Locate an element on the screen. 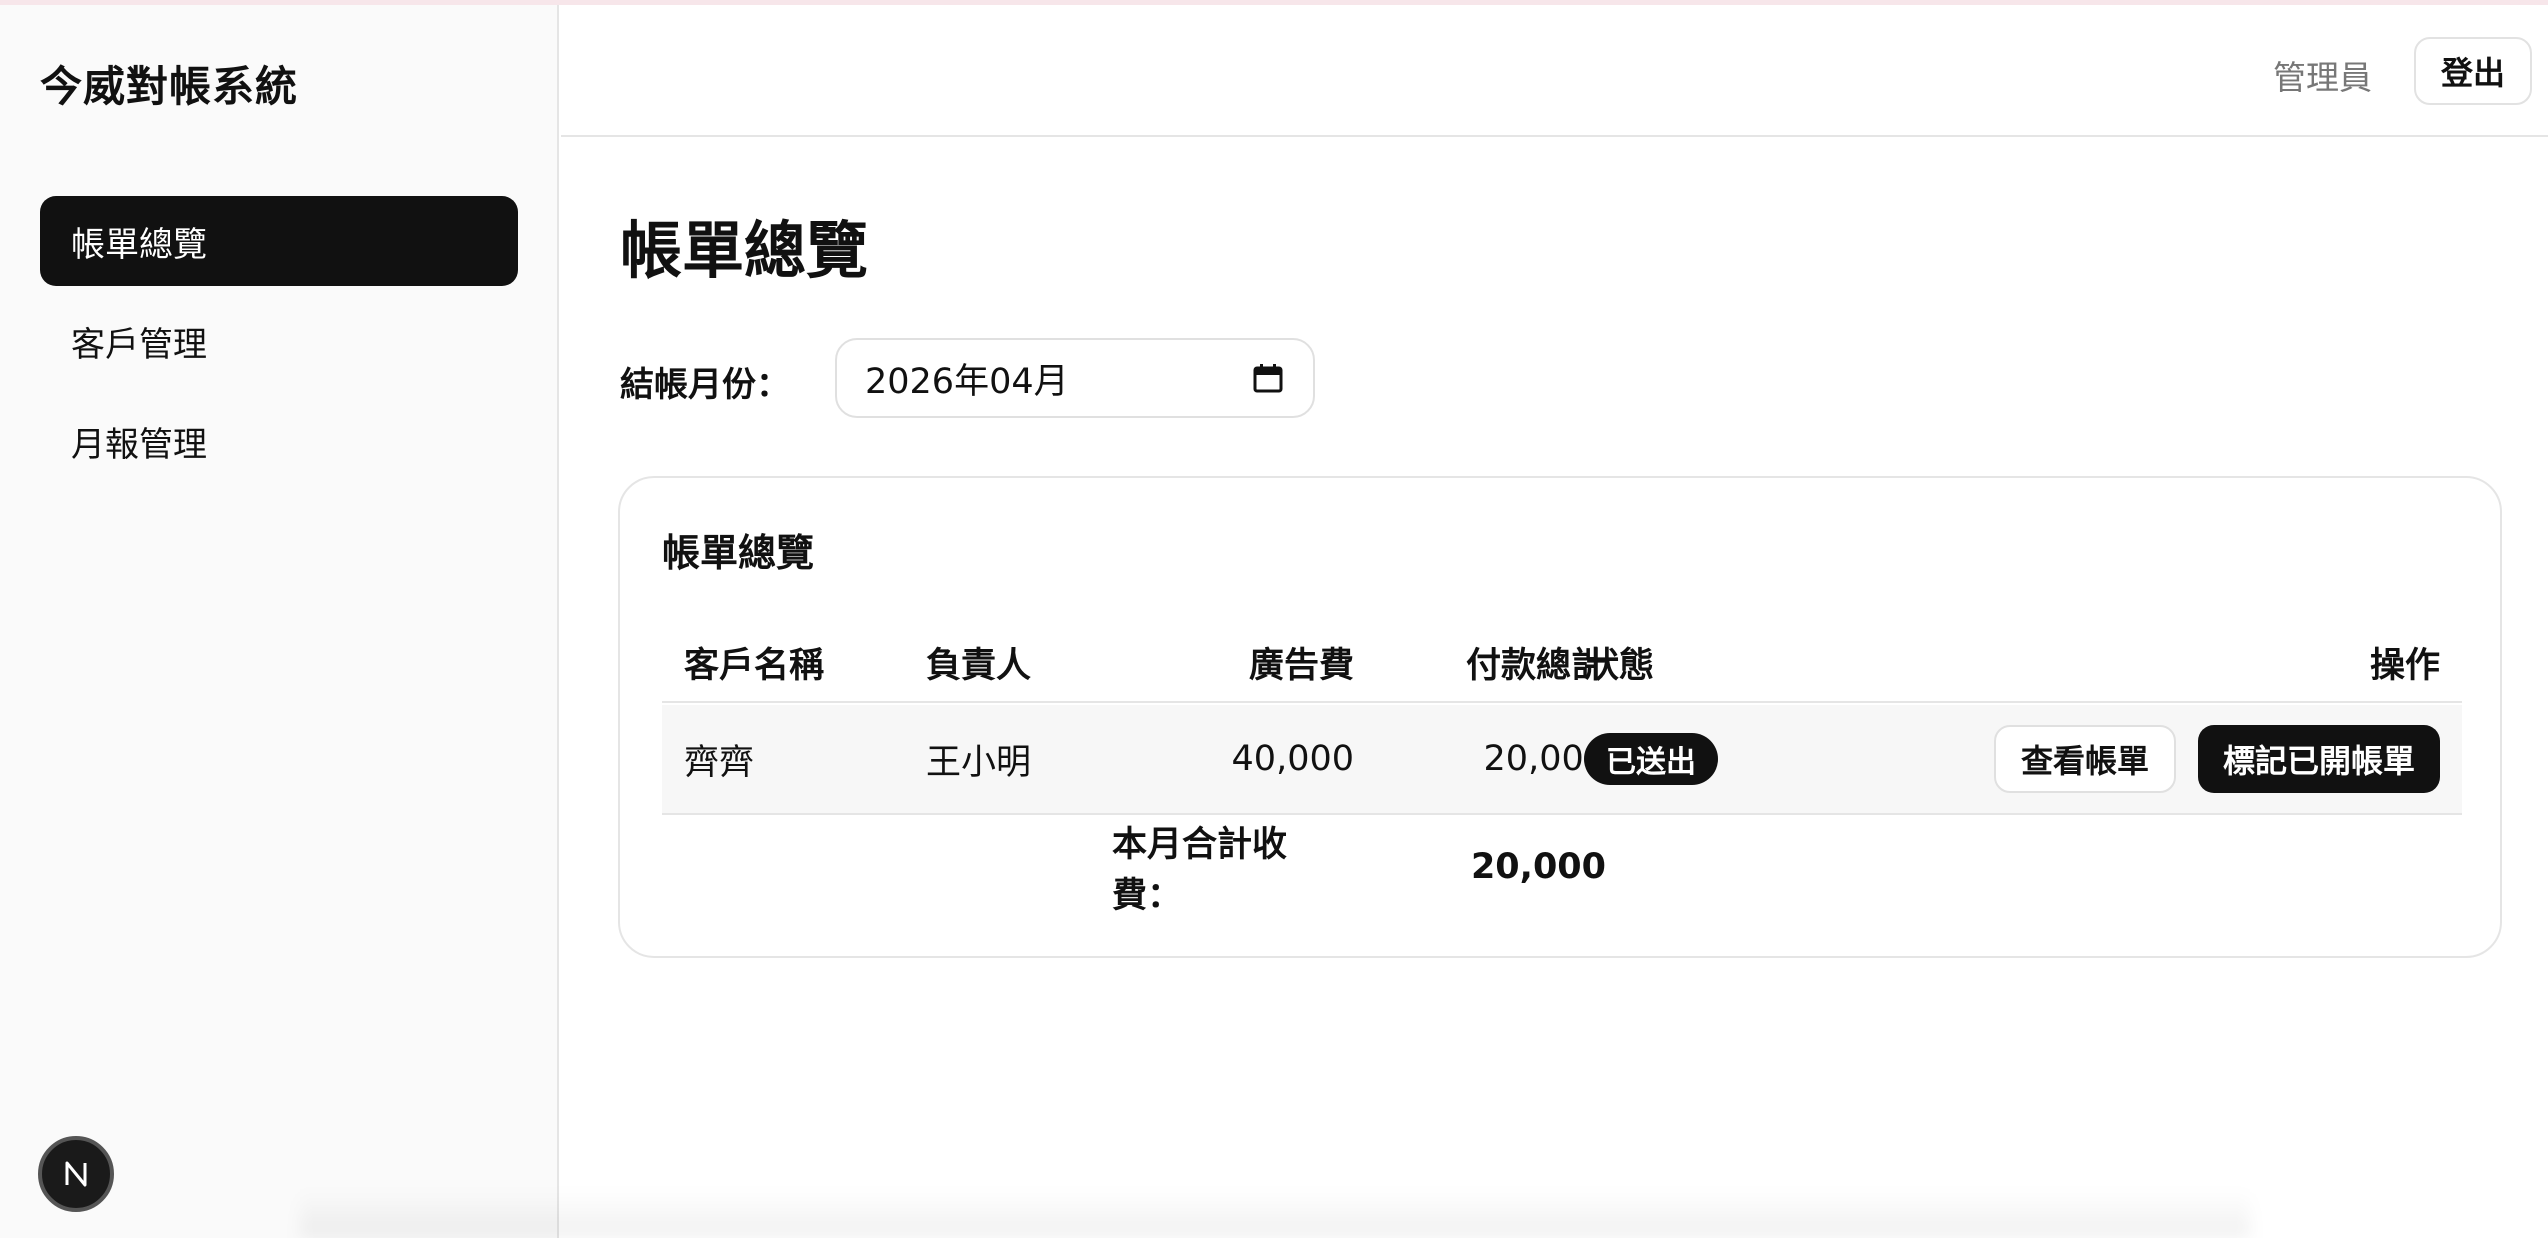 This screenshot has width=2548, height=1238. view-bill-button: 查看帳單 is located at coordinates (2085, 759).